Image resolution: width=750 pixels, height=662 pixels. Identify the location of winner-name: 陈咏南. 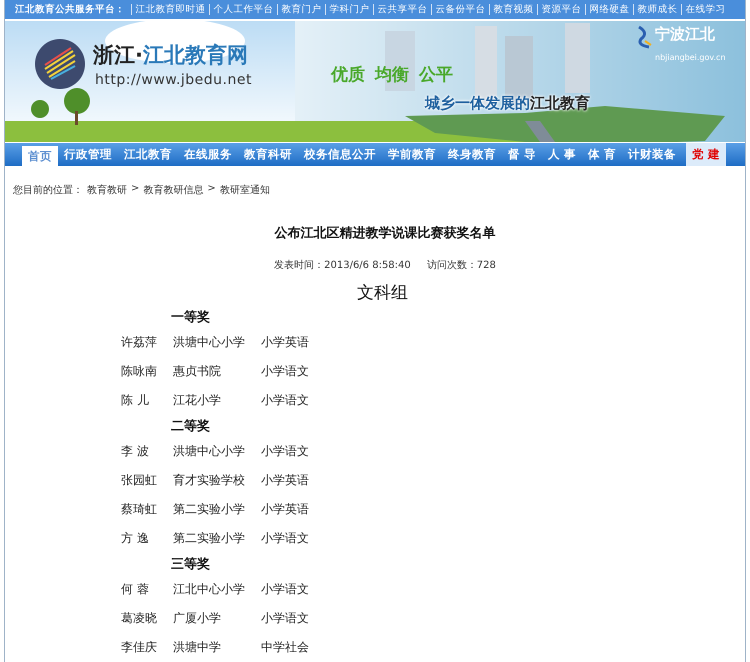
(139, 371).